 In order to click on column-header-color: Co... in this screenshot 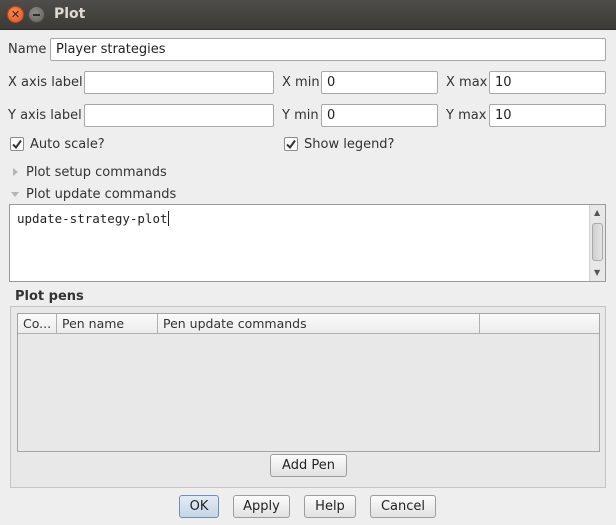, I will do `click(37, 323)`.